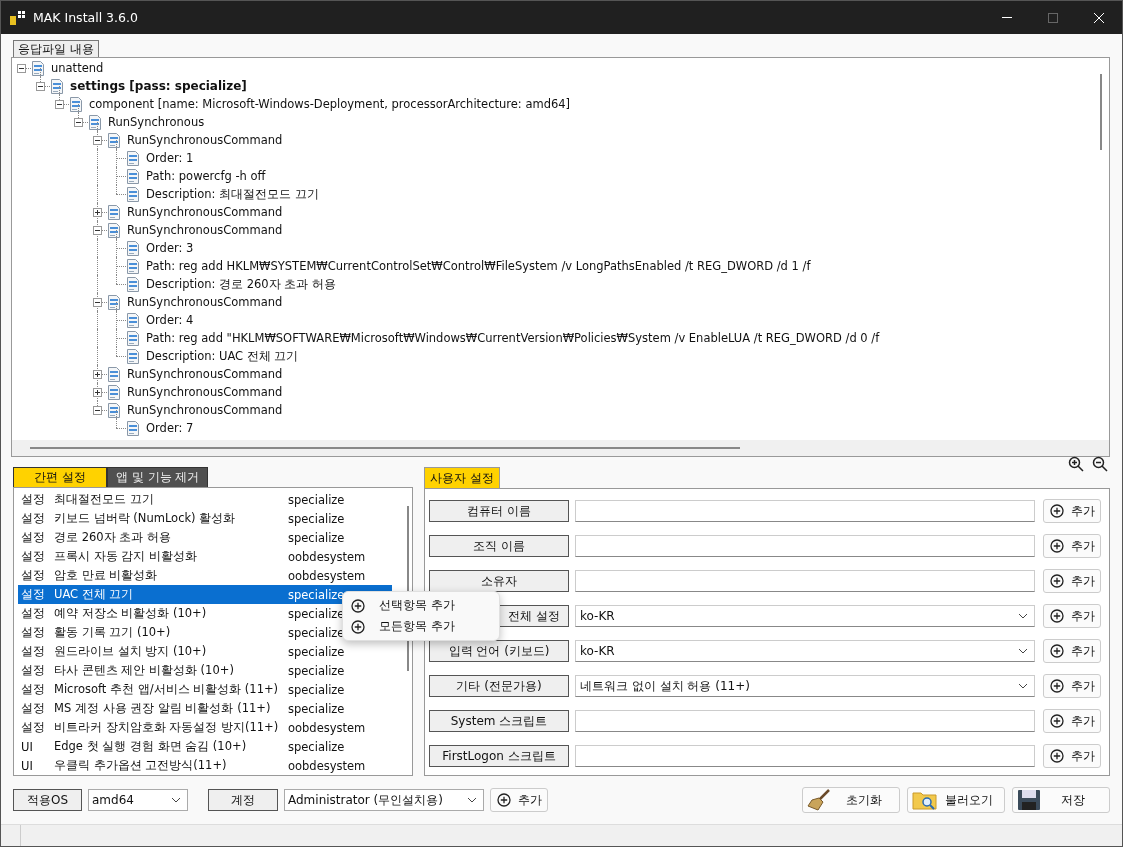 This screenshot has height=847, width=1123. Describe the element at coordinates (144, 670) in the screenshot. I see `name-cell-text: 타사 콘텐츠 제안 비활성화 (10+)` at that location.